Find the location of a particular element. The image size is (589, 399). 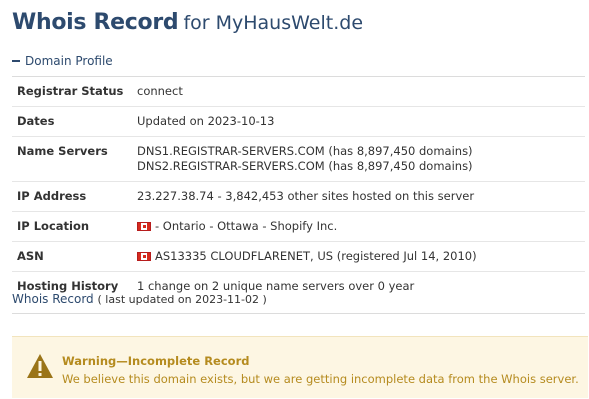

row-label: Dates is located at coordinates (36, 121).